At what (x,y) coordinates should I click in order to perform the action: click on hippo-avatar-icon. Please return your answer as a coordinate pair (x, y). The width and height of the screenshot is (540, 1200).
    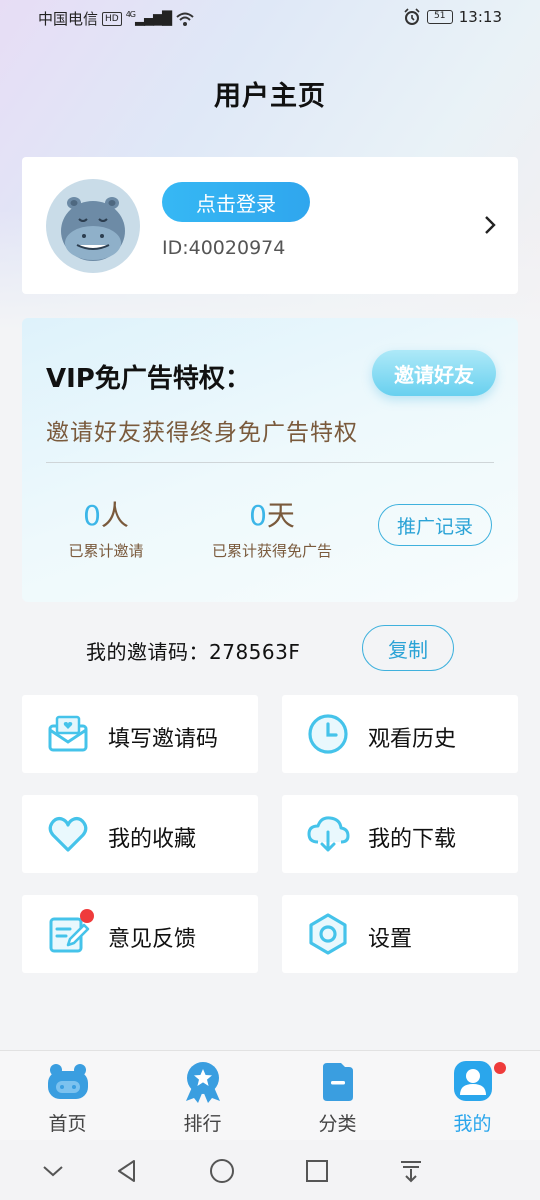
    Looking at the image, I should click on (93, 229).